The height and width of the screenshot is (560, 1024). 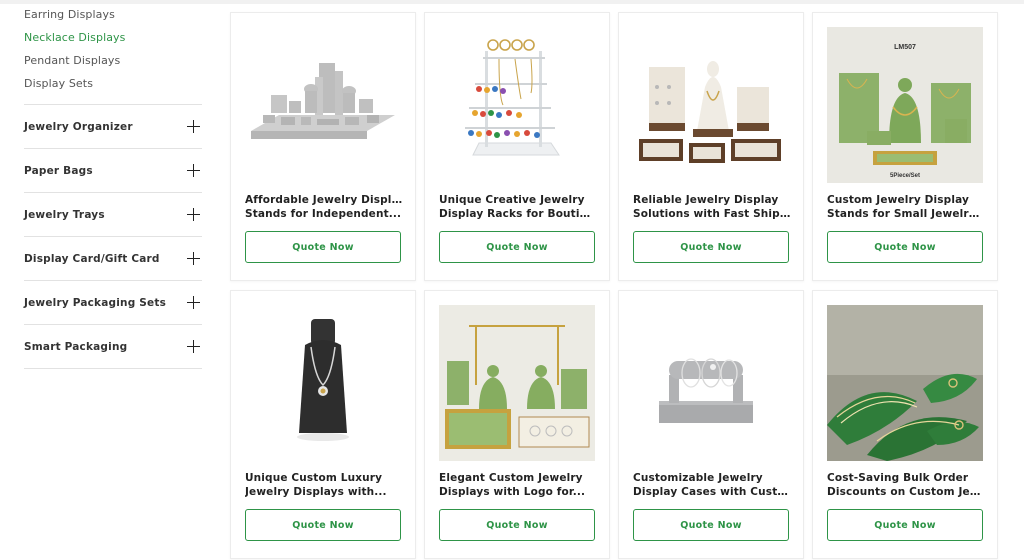 What do you see at coordinates (95, 302) in the screenshot?
I see `category-label: Jewelry Packaging Sets` at bounding box center [95, 302].